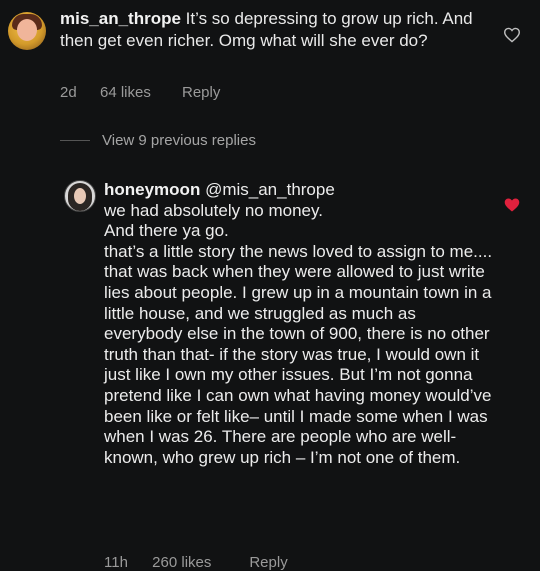 This screenshot has height=571, width=540. What do you see at coordinates (152, 189) in the screenshot?
I see `comment-username-2: honeymoon` at bounding box center [152, 189].